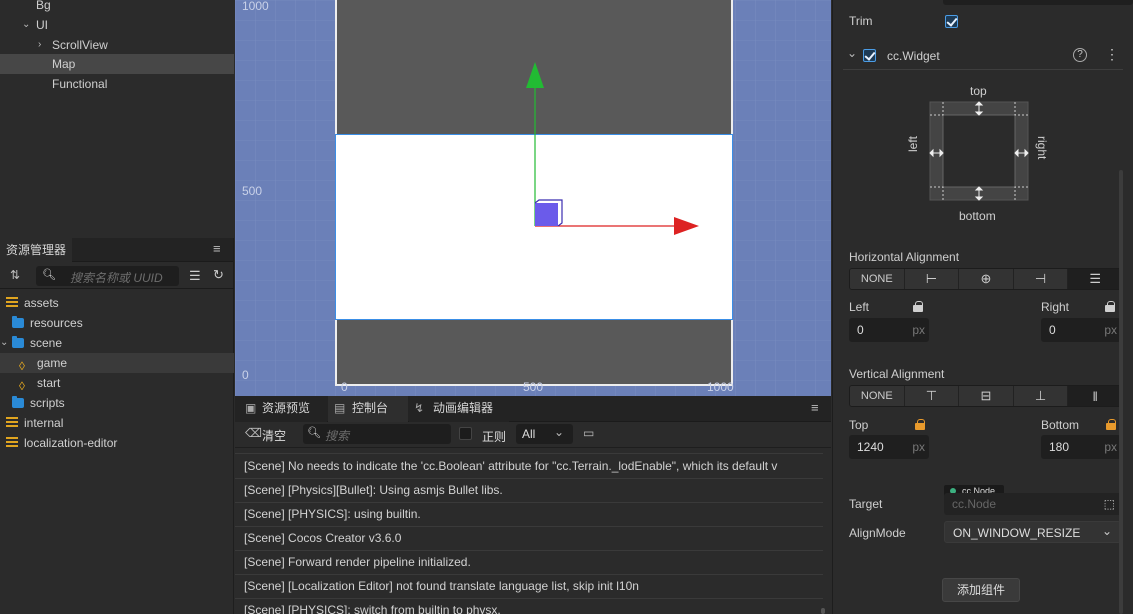  Describe the element at coordinates (913, 143) in the screenshot. I see `widget-left-label: left` at that location.